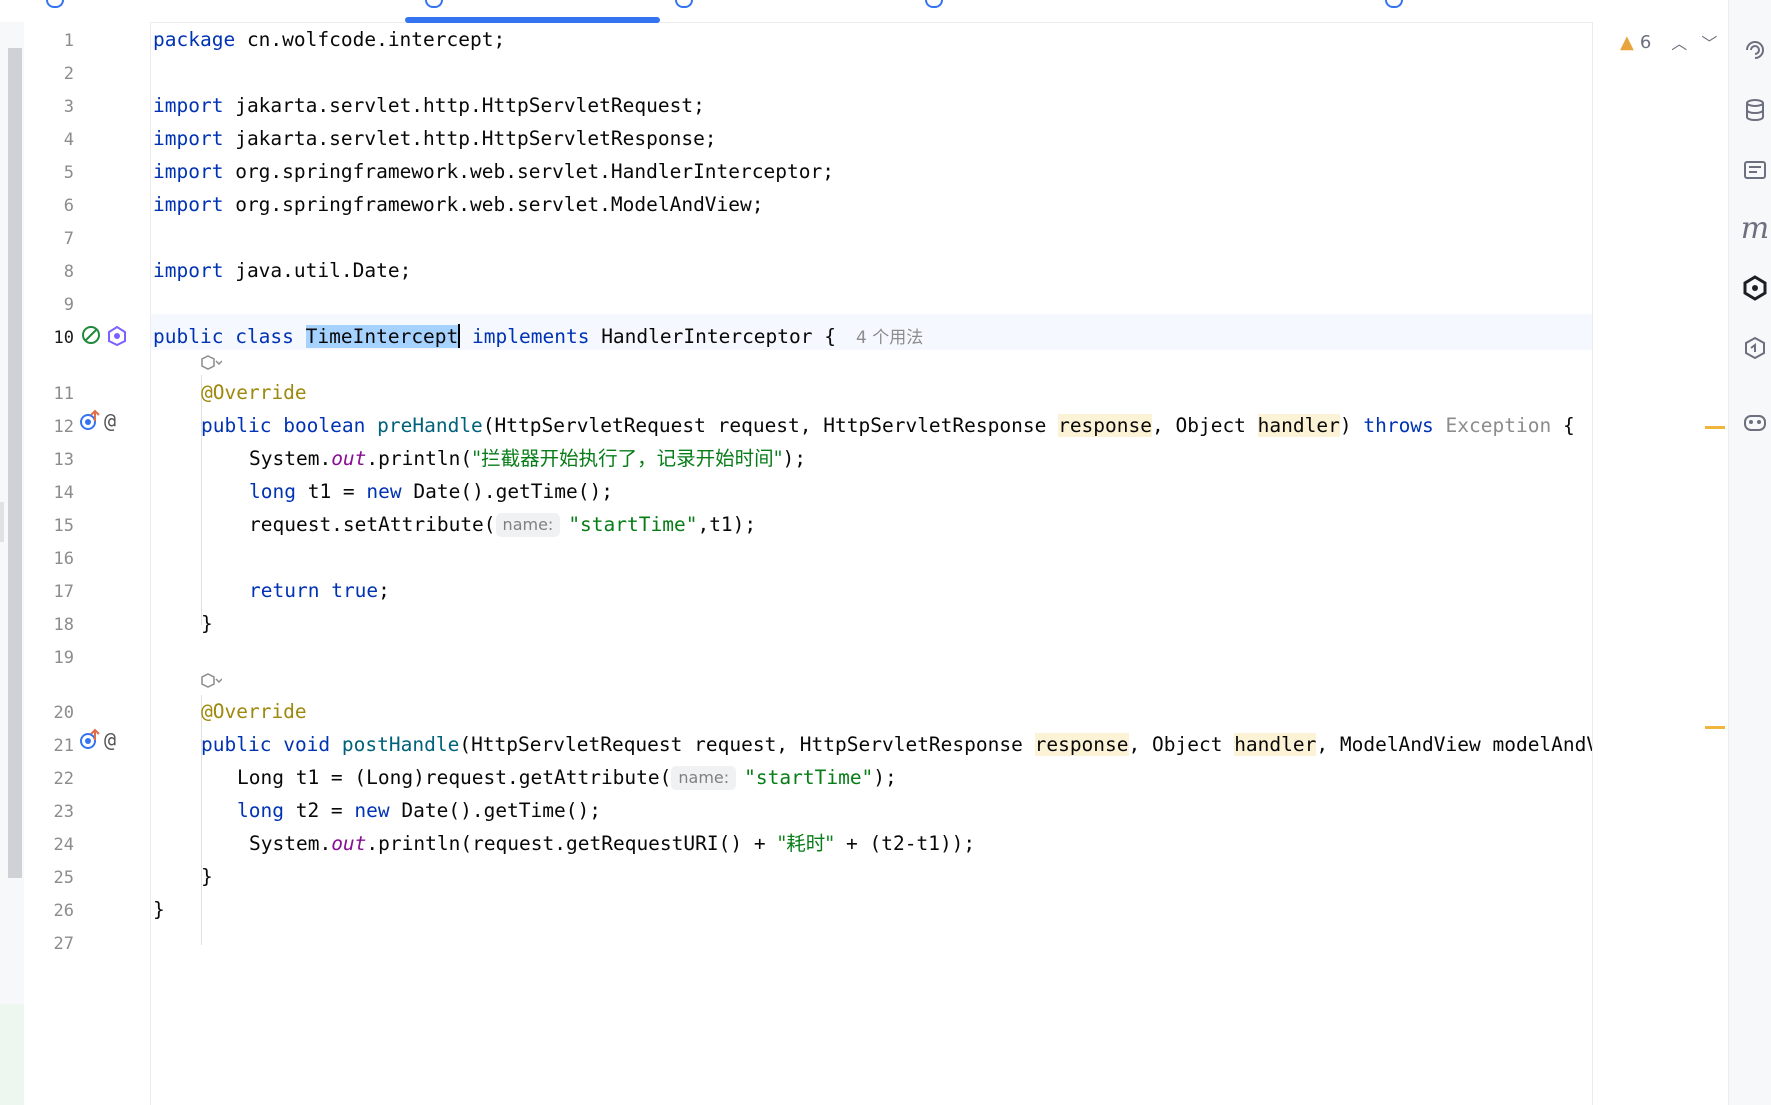  What do you see at coordinates (324, 425) in the screenshot?
I see `keyword: boolean` at bounding box center [324, 425].